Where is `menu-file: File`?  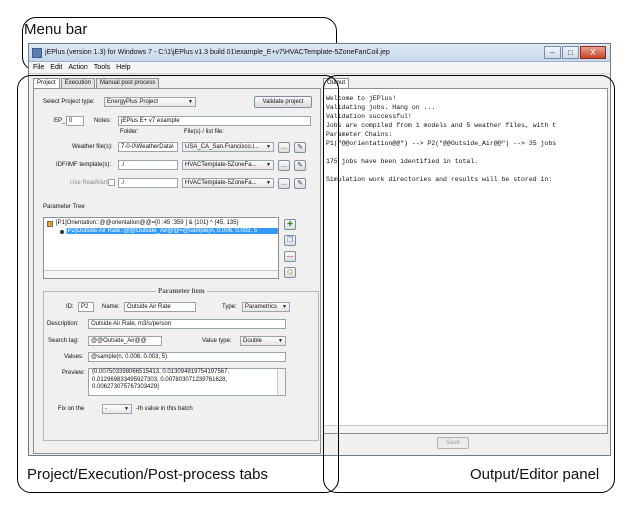
menu-file: File is located at coordinates (38, 67).